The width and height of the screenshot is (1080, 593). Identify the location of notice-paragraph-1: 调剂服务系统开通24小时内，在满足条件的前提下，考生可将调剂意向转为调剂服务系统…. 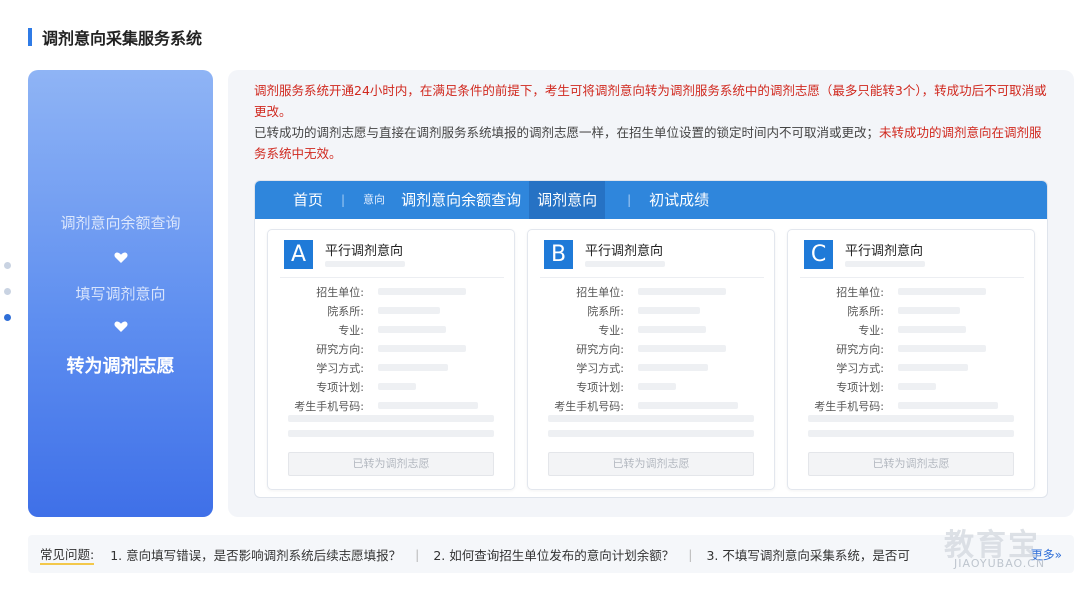
(650, 101).